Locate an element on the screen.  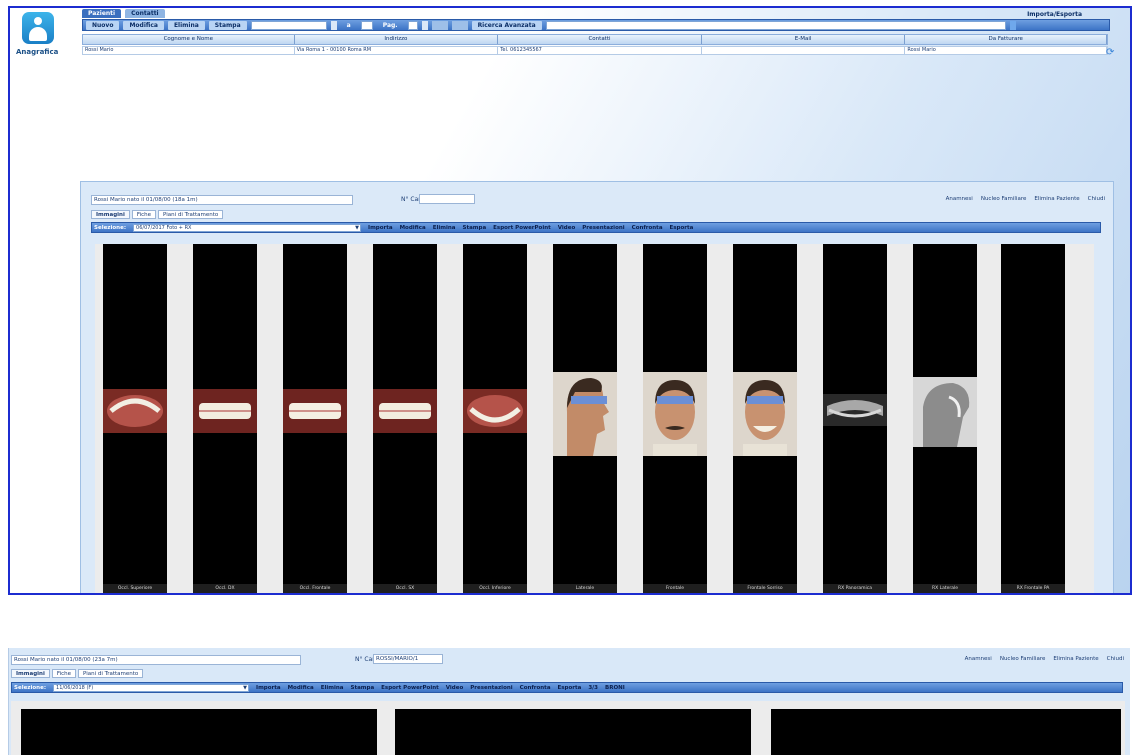
photo-caption: Frontale Sorriso is located at coordinates (765, 588).